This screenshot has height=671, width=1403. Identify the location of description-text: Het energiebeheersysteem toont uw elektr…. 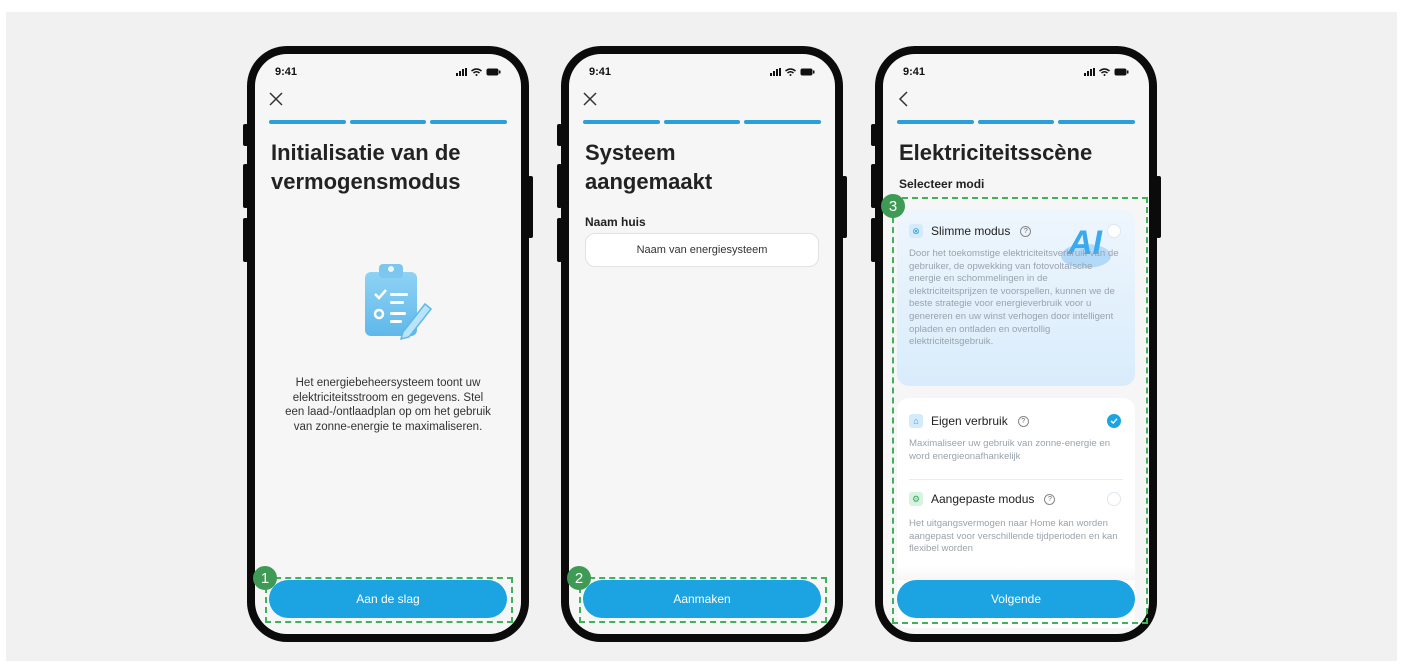
(388, 405).